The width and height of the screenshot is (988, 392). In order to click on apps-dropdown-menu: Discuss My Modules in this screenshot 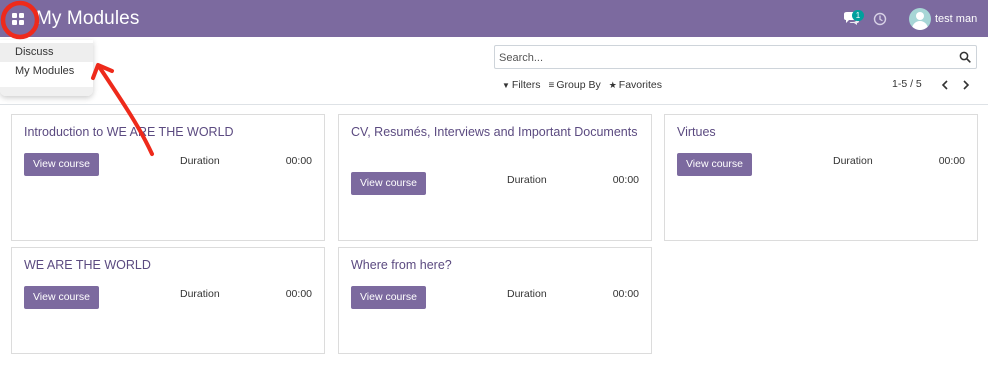, I will do `click(46, 68)`.